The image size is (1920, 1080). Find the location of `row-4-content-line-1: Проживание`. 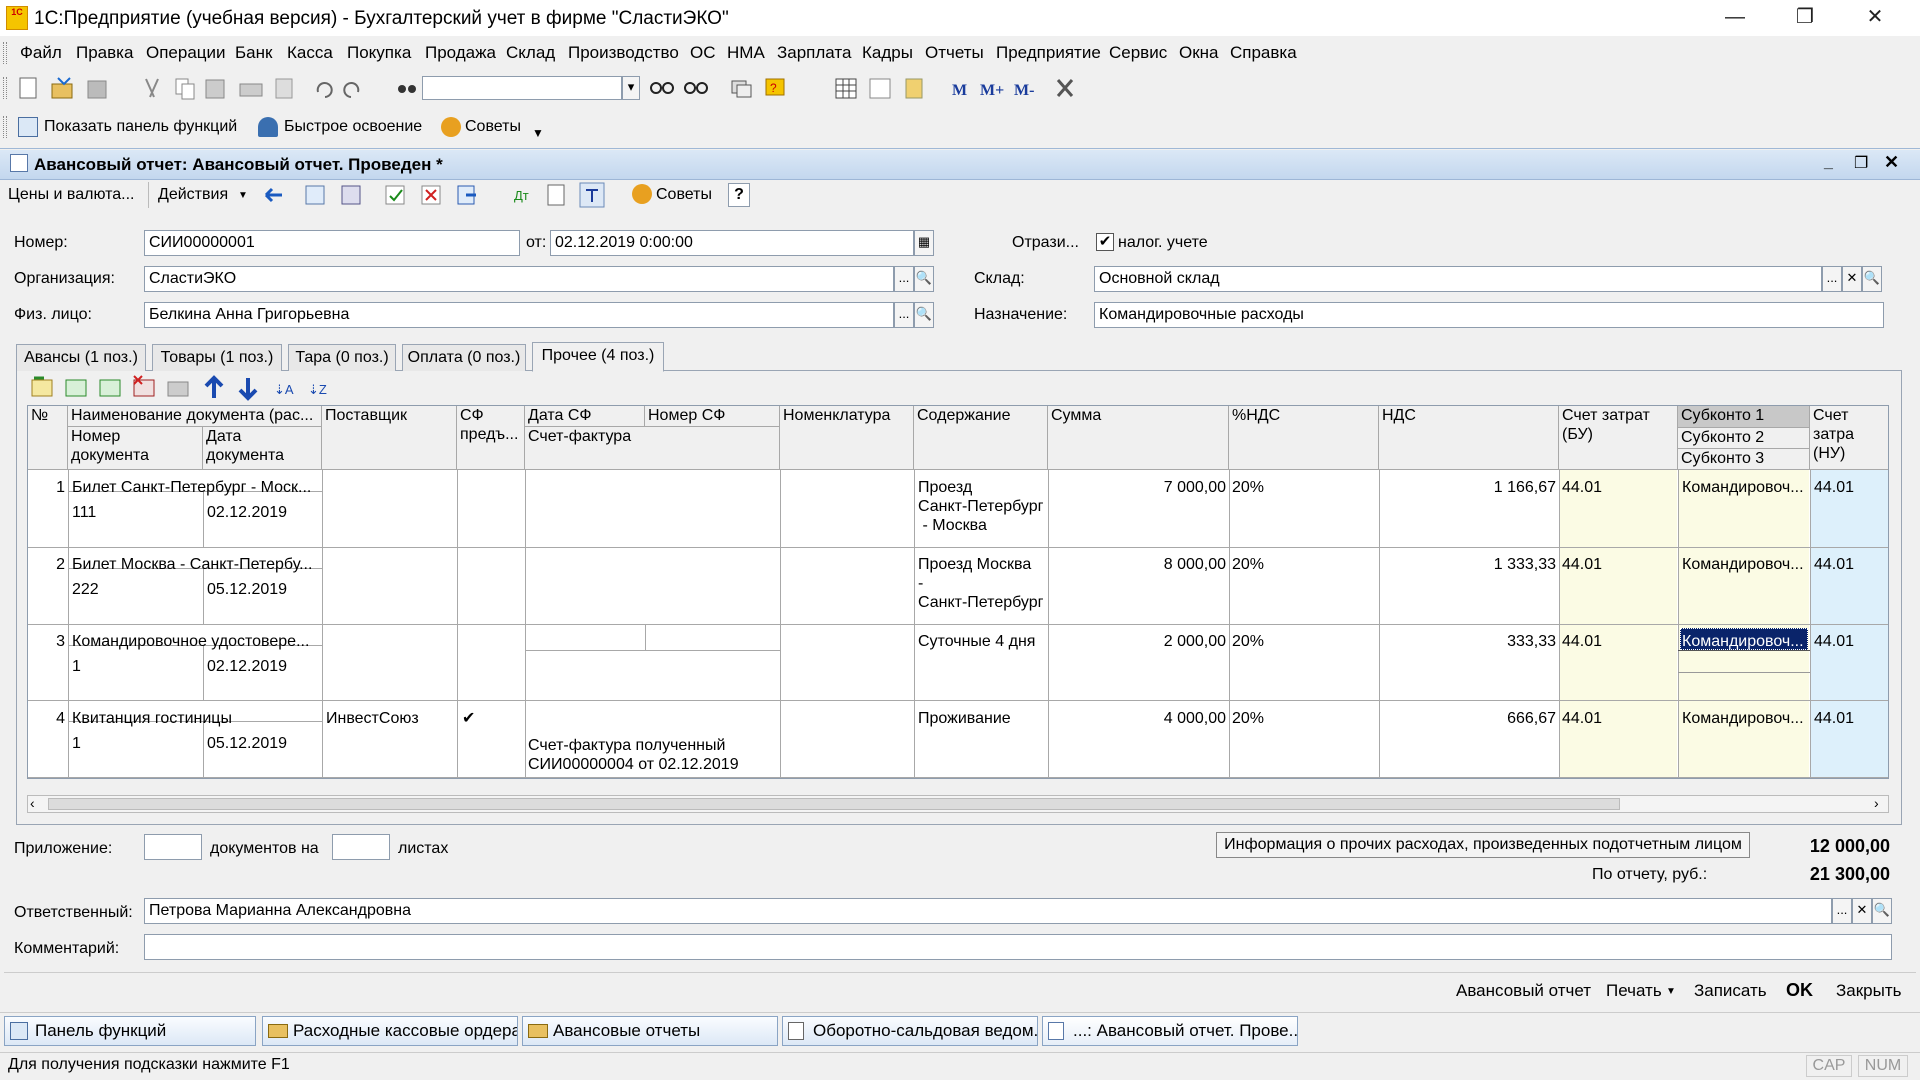

row-4-content-line-1: Проживание is located at coordinates (982, 719).